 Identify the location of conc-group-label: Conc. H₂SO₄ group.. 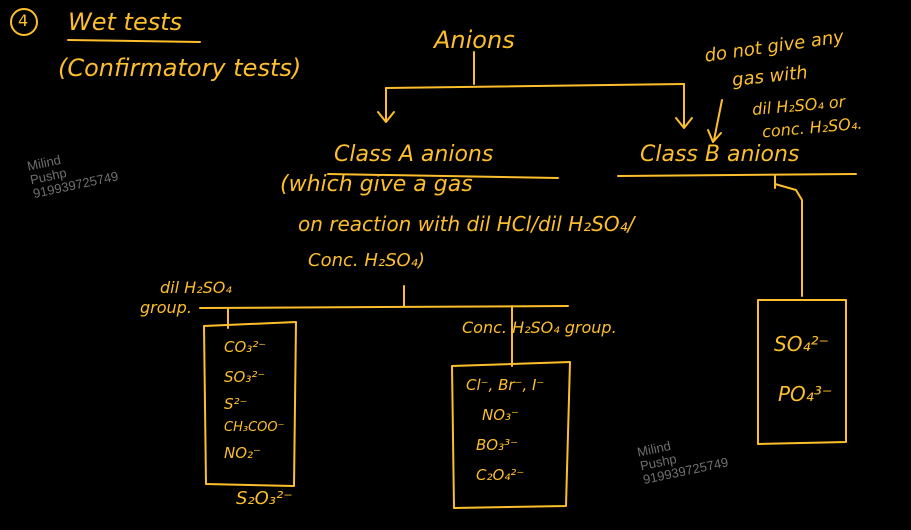
(539, 327).